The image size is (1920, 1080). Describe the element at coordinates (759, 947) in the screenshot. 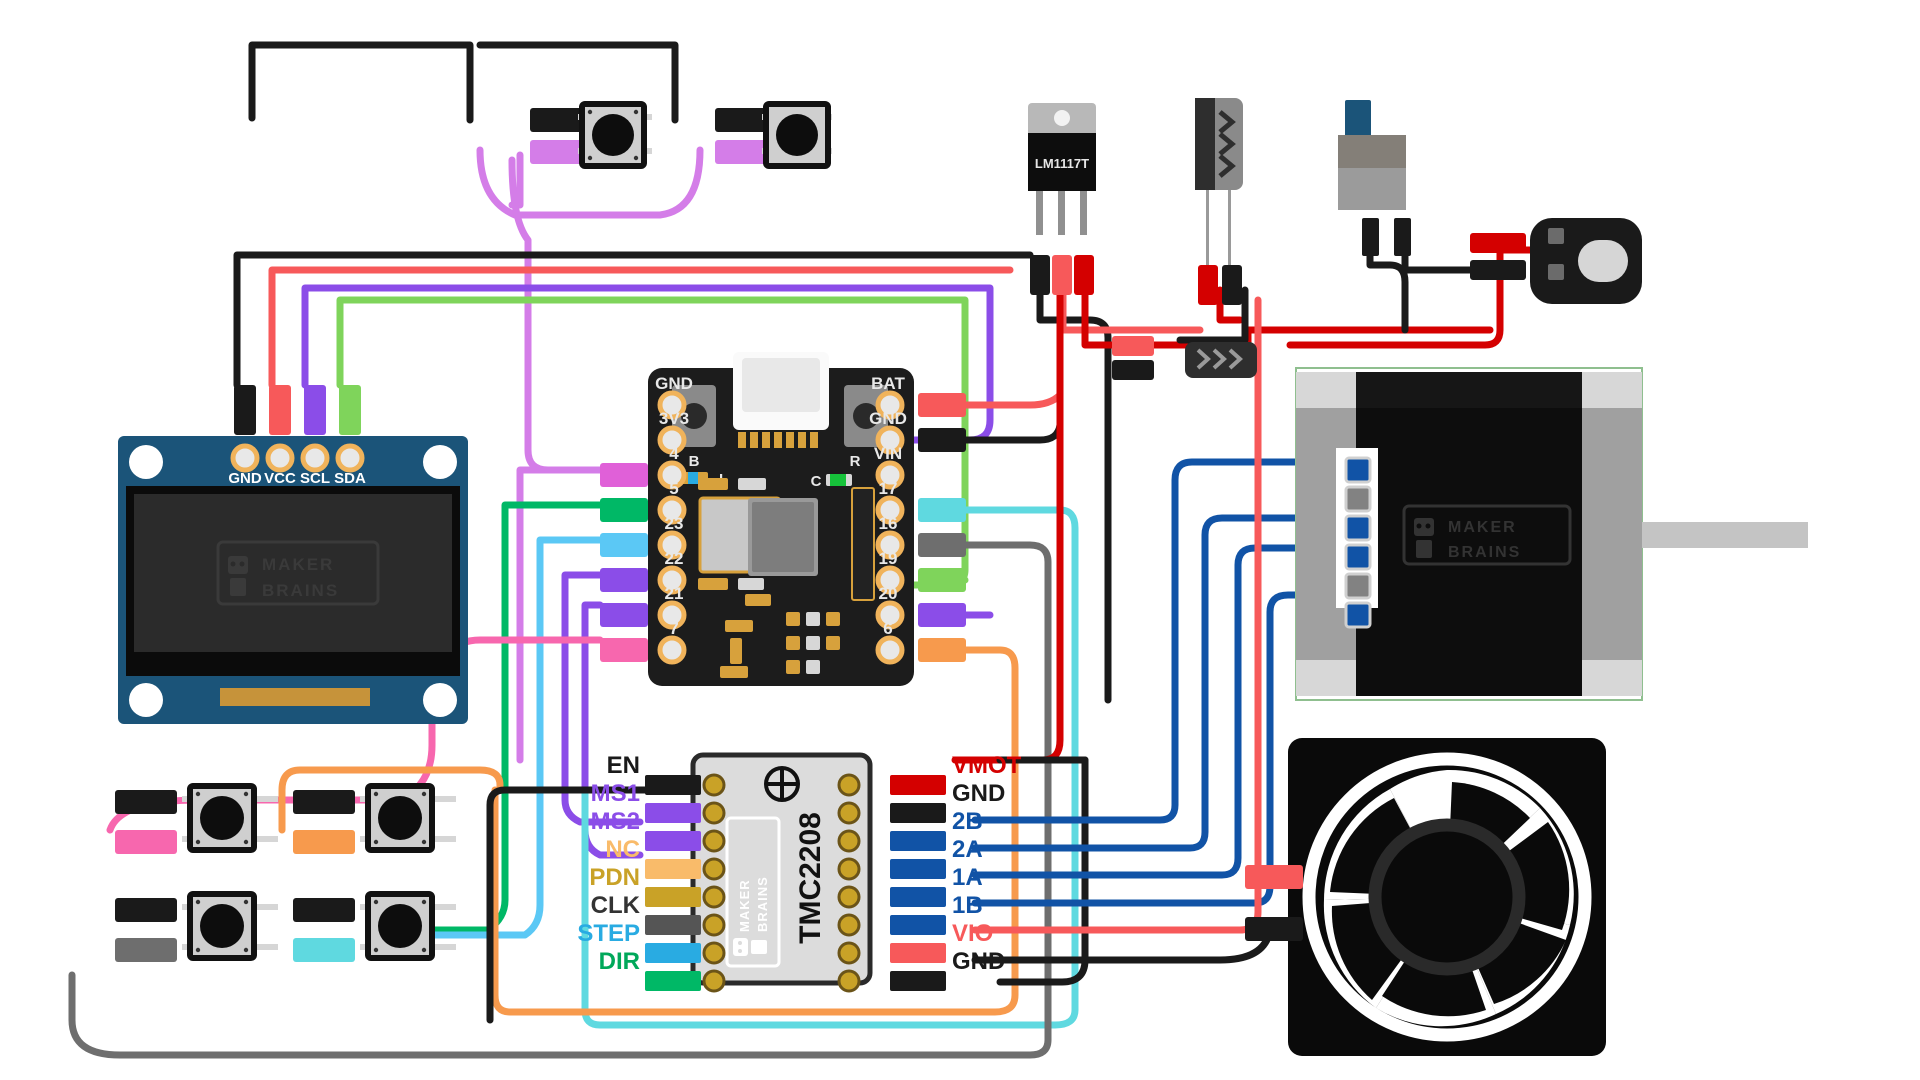

I see `tmc-logo-body` at that location.